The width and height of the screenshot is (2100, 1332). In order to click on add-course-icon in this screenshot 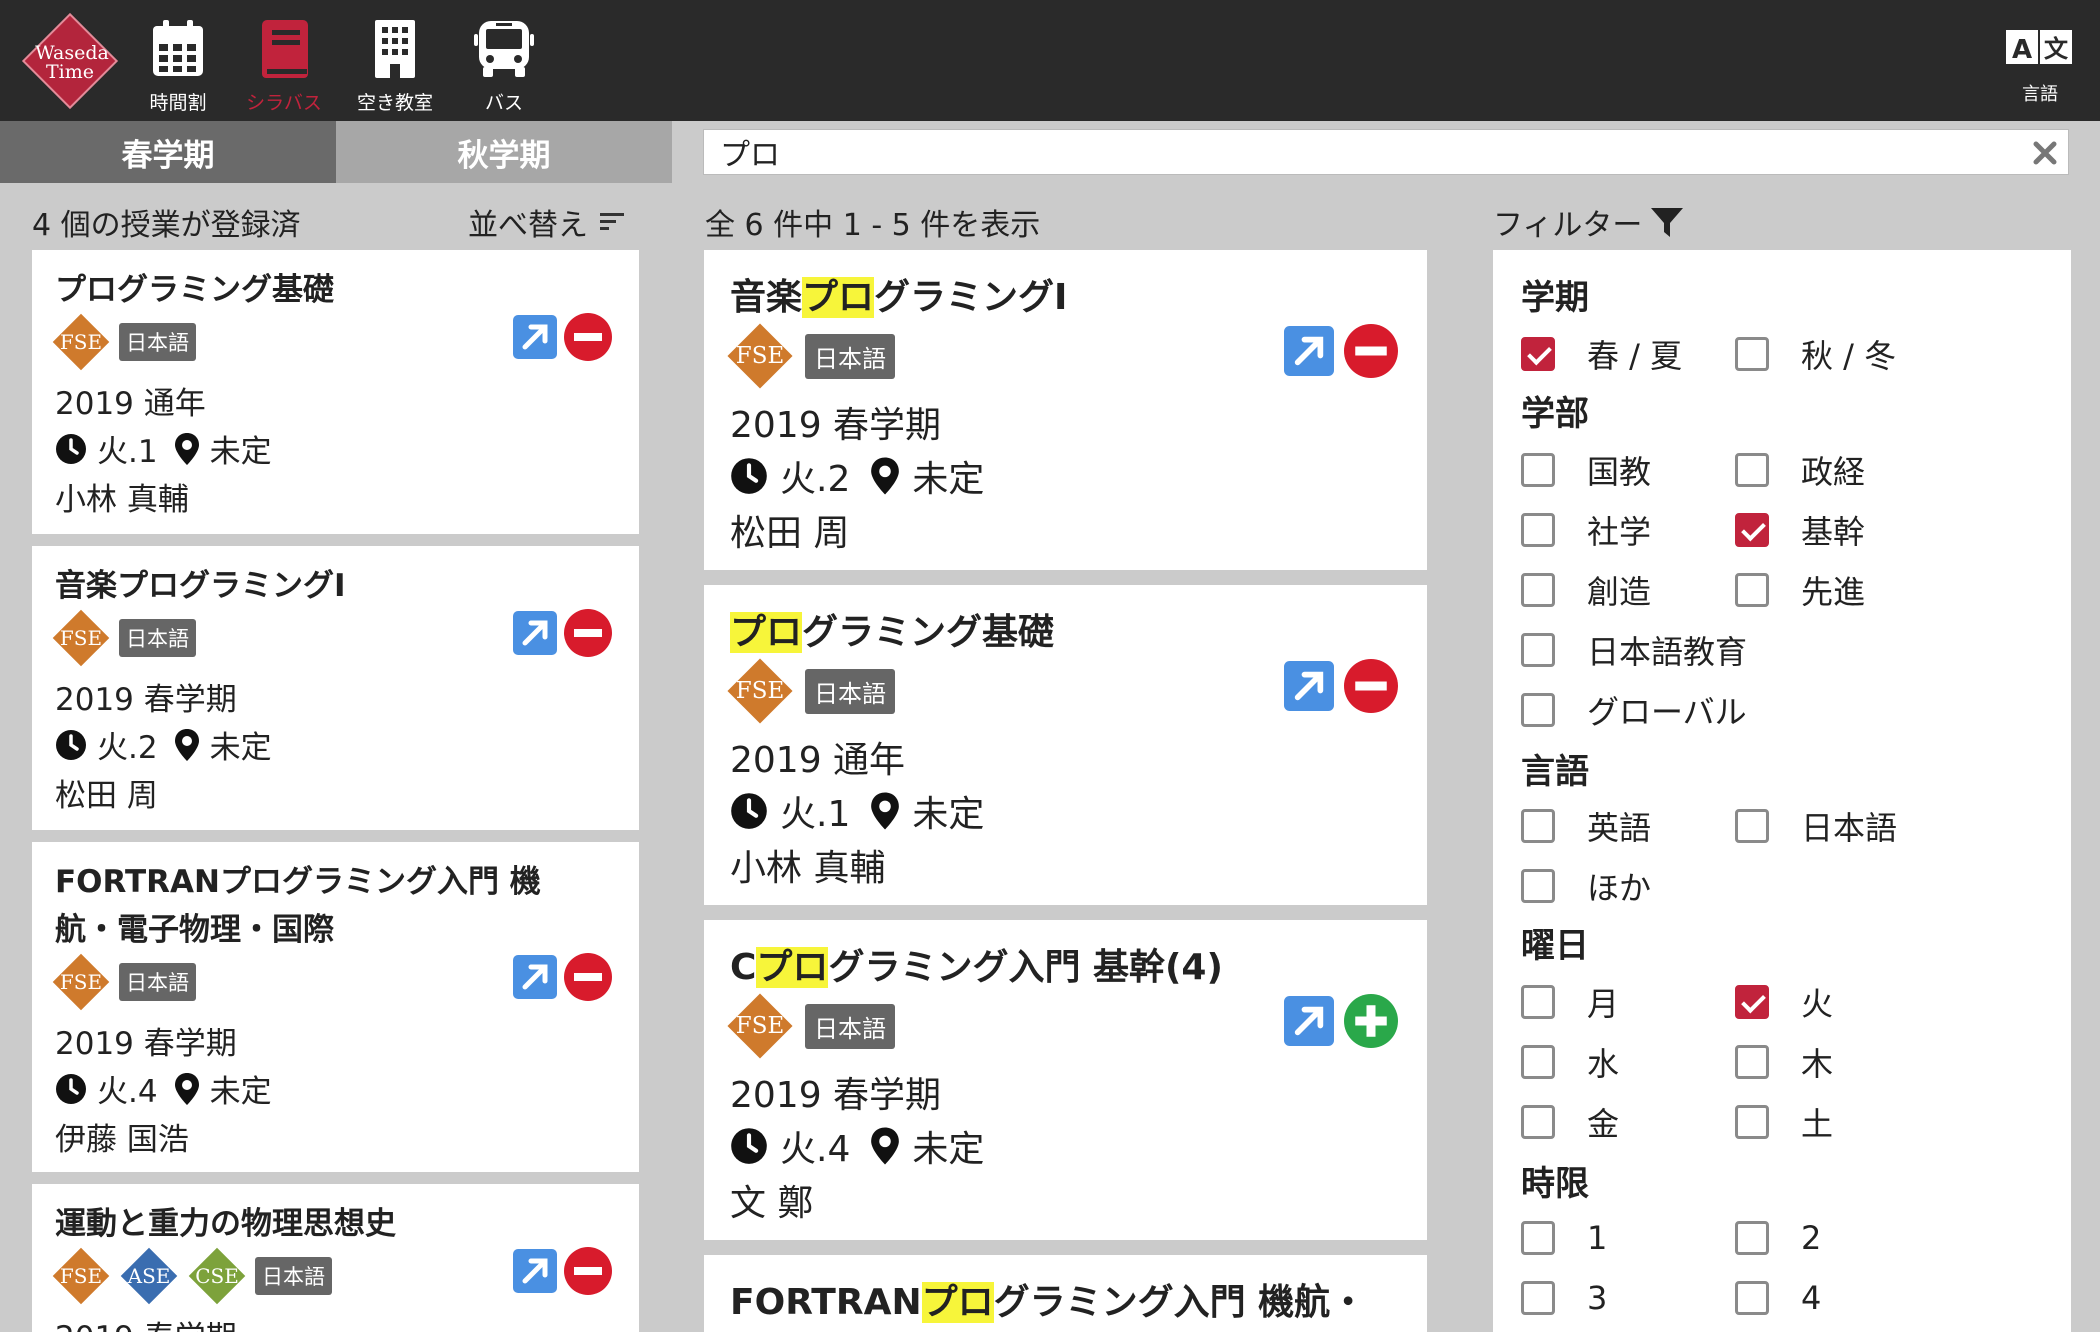, I will do `click(1371, 1021)`.